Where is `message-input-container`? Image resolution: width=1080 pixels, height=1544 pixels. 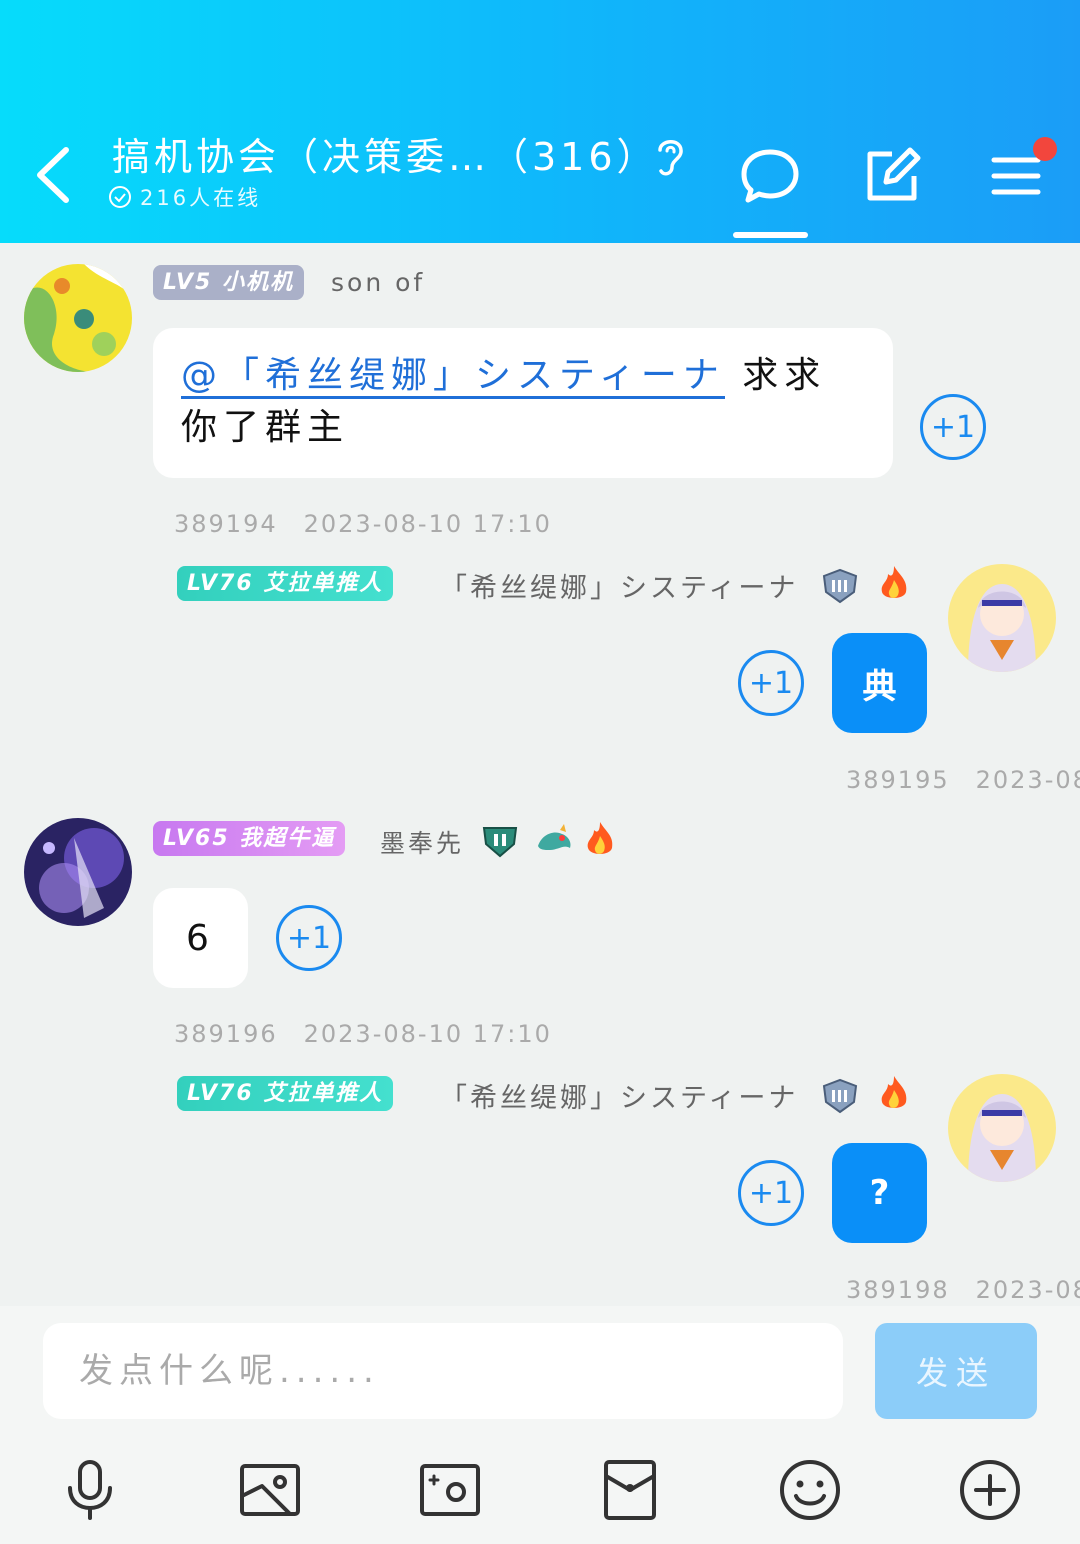 message-input-container is located at coordinates (443, 1371).